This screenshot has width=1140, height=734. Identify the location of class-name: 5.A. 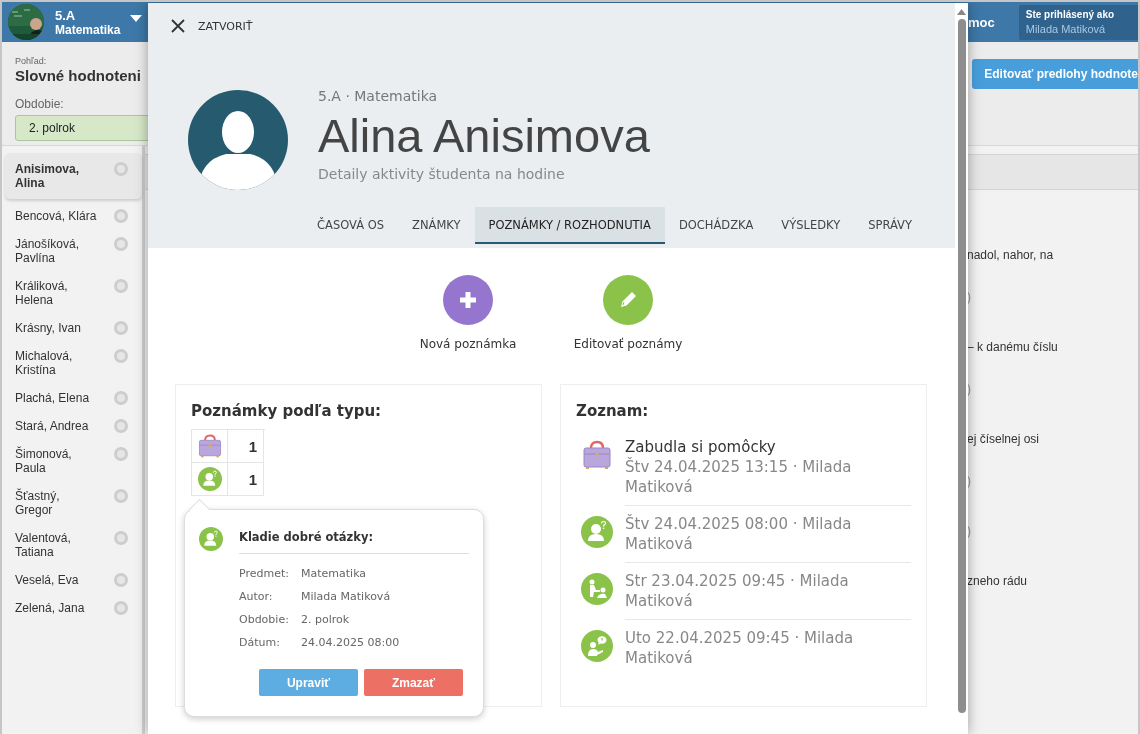
(66, 15).